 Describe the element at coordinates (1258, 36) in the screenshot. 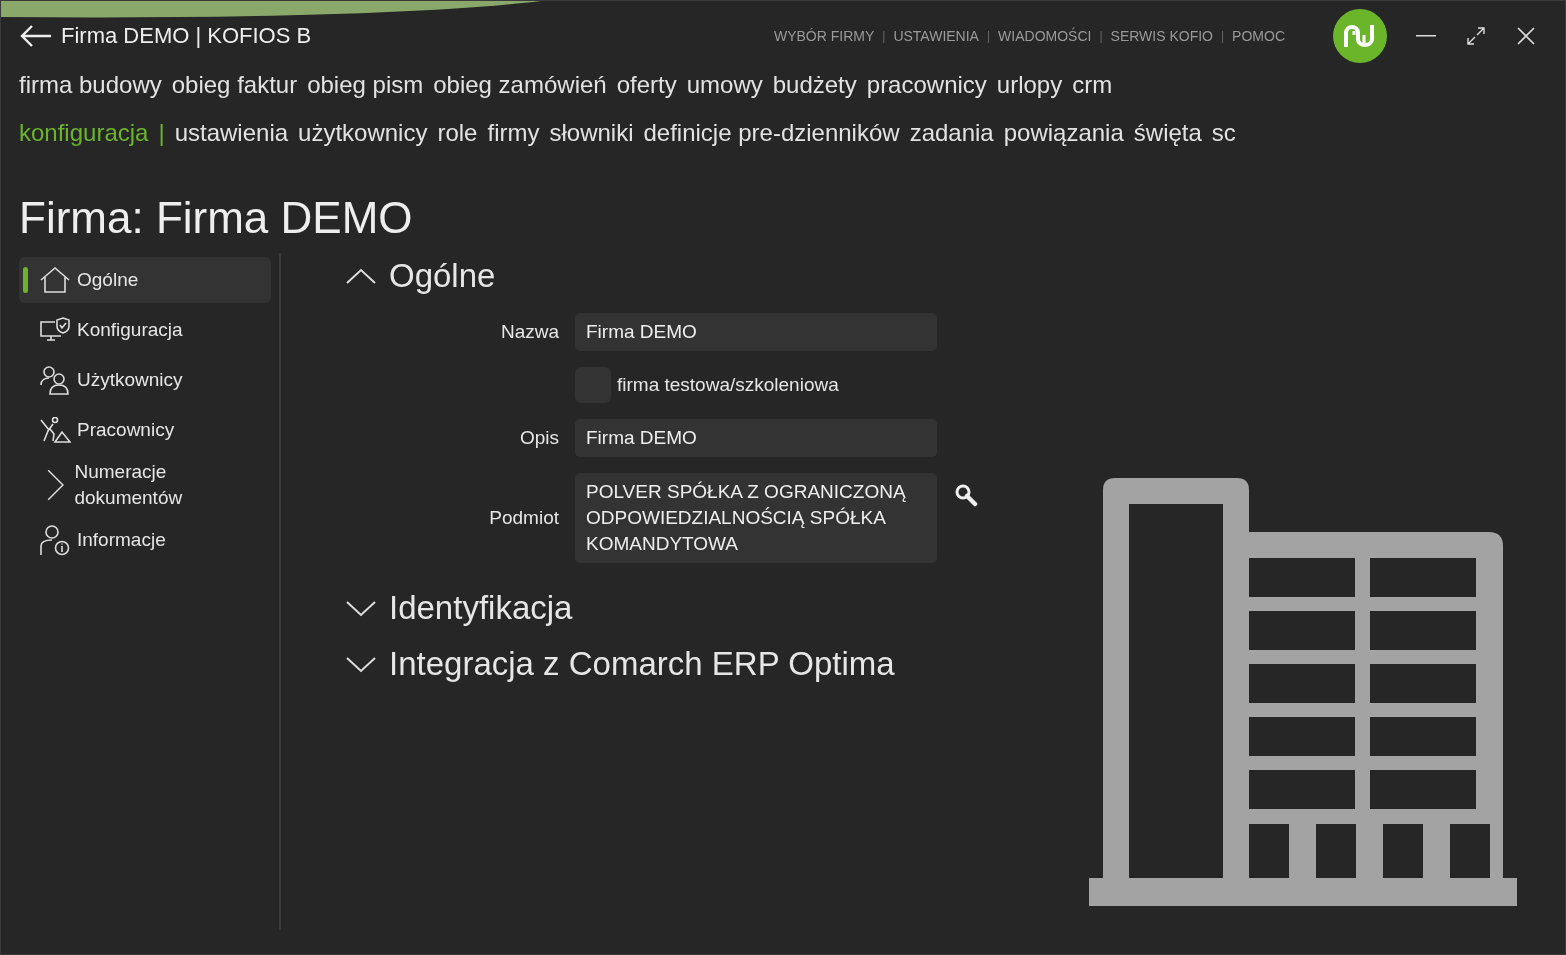

I see `top-link: POMOC` at that location.